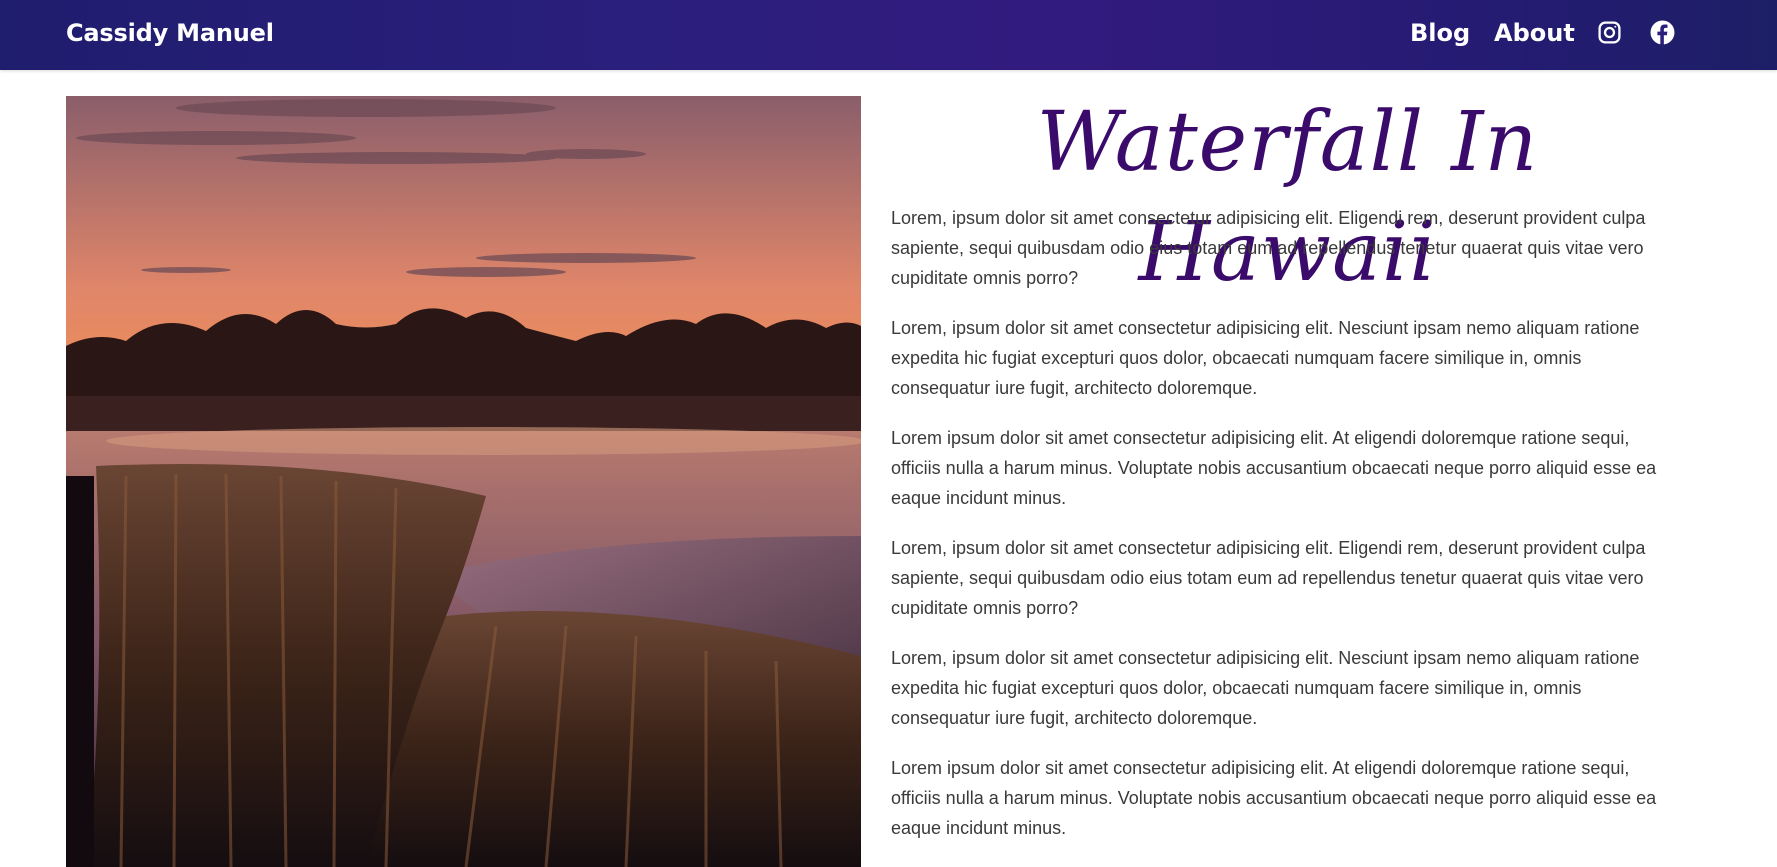 This screenshot has height=867, width=1777. I want to click on top-navbar: Cassidy Manuel Blog About, so click(888, 35).